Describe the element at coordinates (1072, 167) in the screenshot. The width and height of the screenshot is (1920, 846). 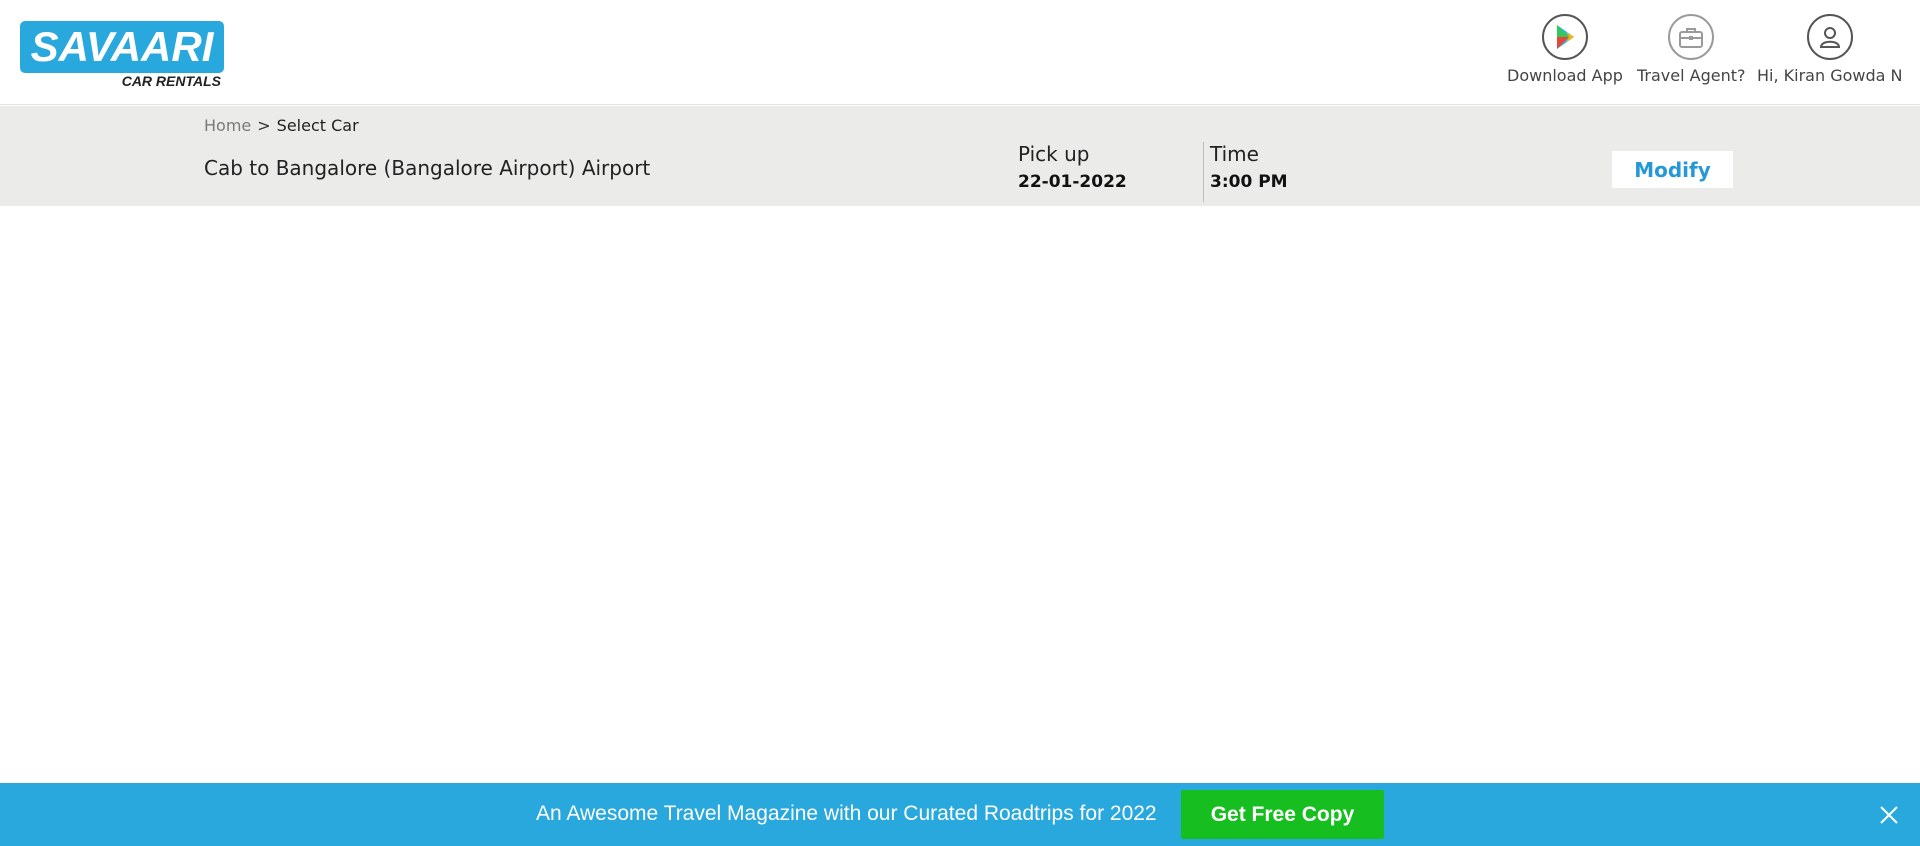
I see `pickup-block: Pick up 22-01-2022` at that location.